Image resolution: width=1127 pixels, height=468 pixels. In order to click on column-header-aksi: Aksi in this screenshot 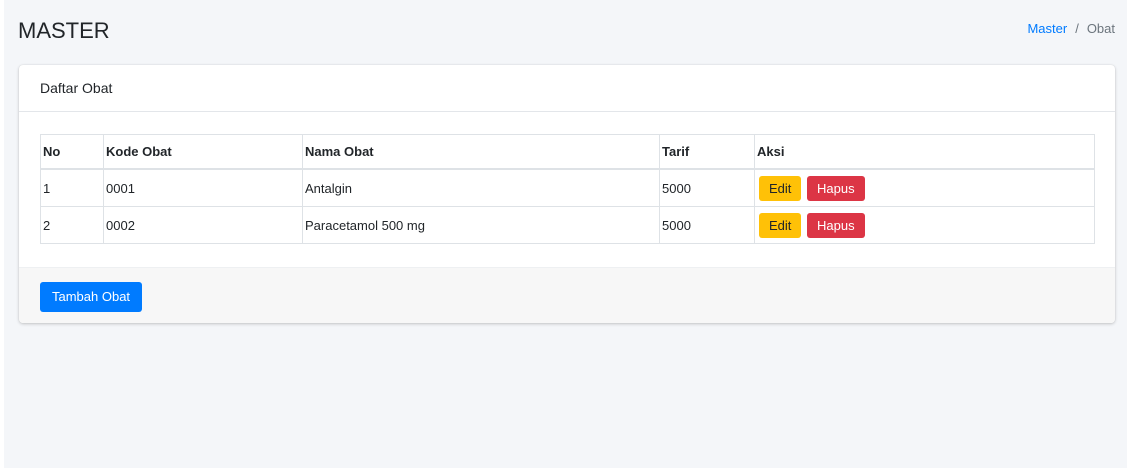, I will do `click(924, 152)`.